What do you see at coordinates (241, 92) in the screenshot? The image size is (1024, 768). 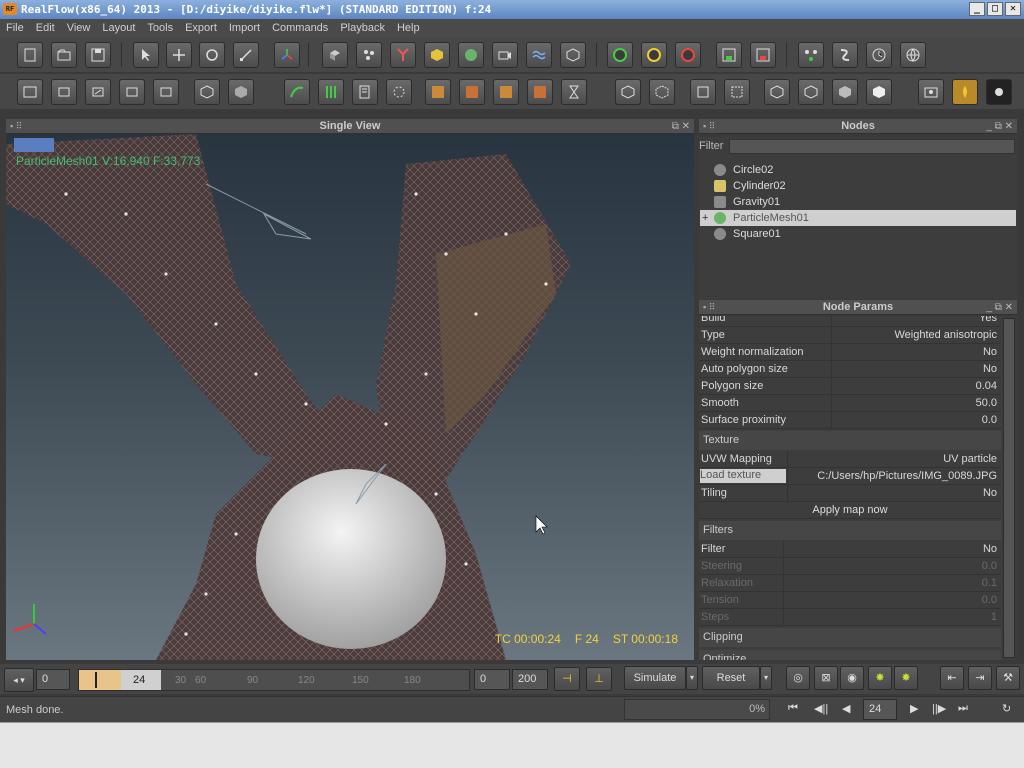 I see `solid-view-button` at bounding box center [241, 92].